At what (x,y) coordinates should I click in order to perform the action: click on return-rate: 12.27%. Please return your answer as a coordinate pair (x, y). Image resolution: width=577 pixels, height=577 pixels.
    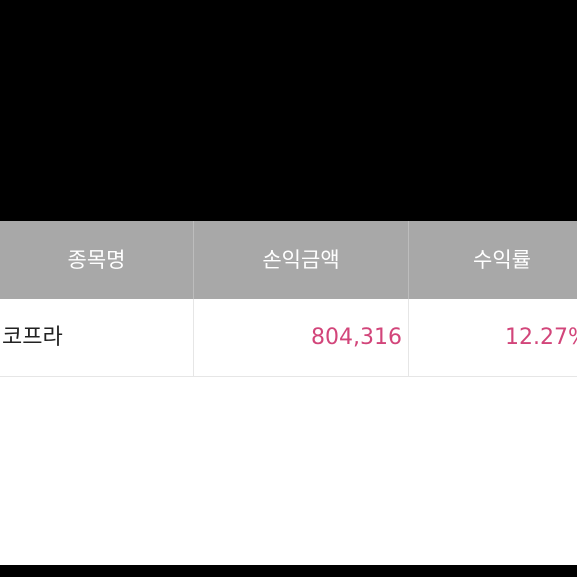
    Looking at the image, I should click on (541, 337).